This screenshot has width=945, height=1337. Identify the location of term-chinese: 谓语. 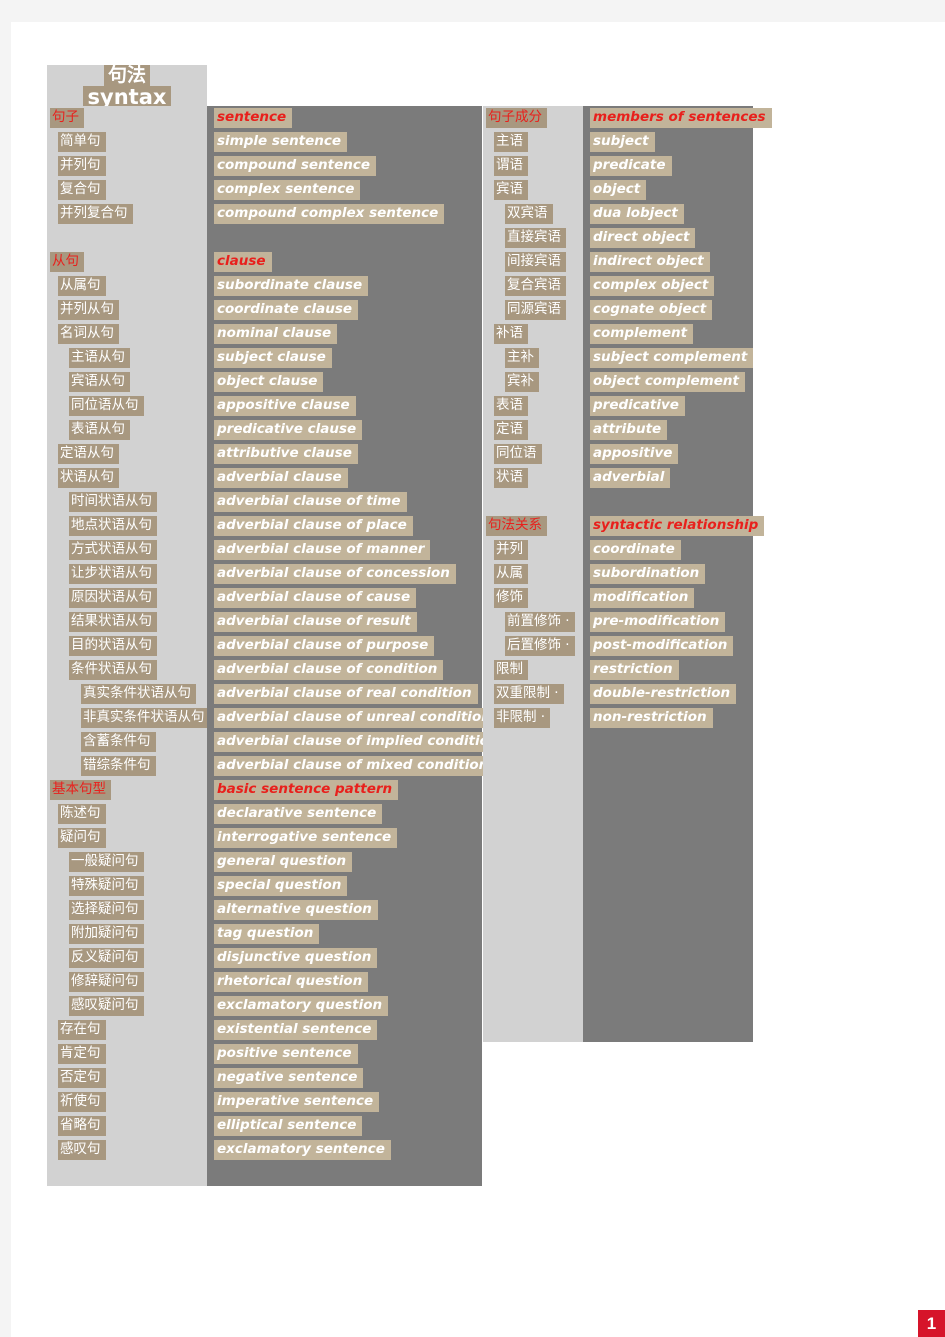
(511, 166).